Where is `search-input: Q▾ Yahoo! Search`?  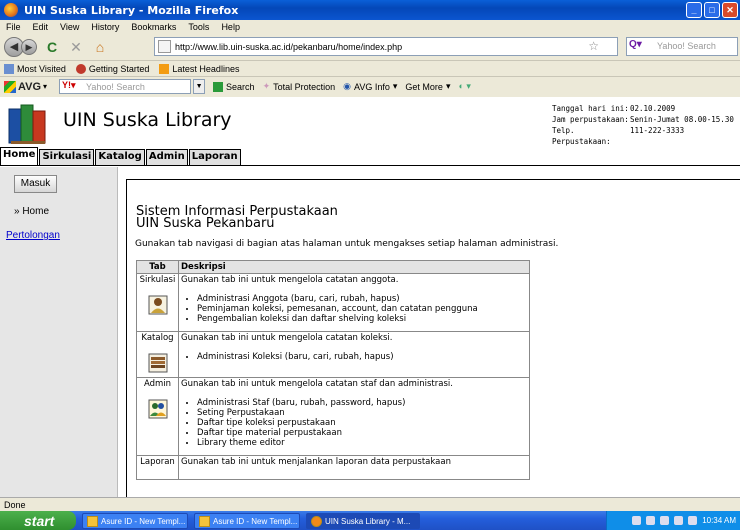
search-input: Q▾ Yahoo! Search is located at coordinates (682, 46).